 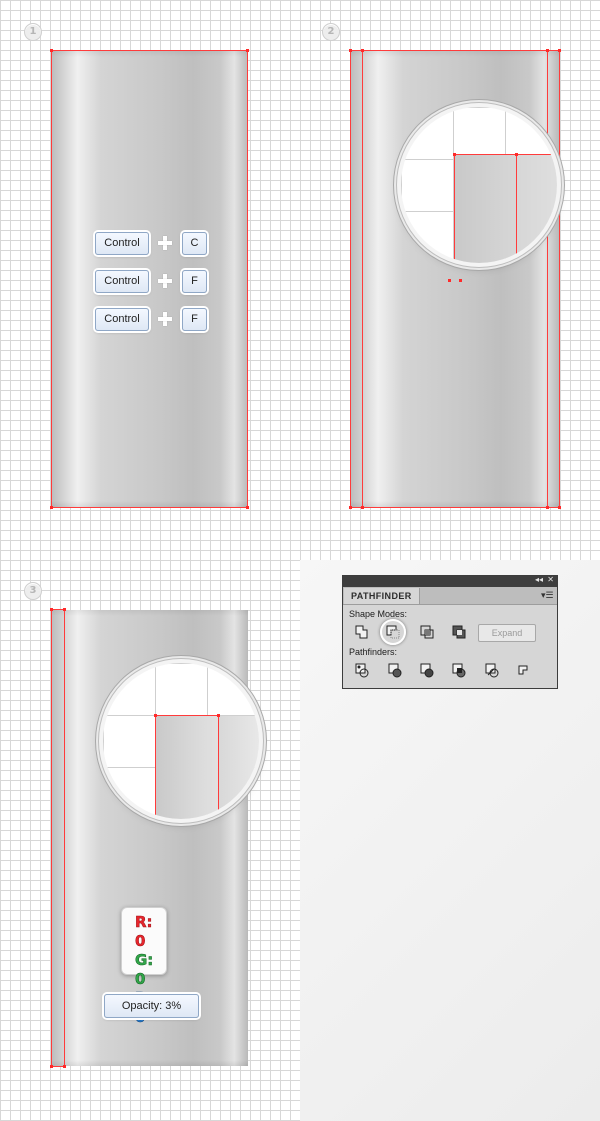 I want to click on step-badge-1: 1, so click(x=33, y=32).